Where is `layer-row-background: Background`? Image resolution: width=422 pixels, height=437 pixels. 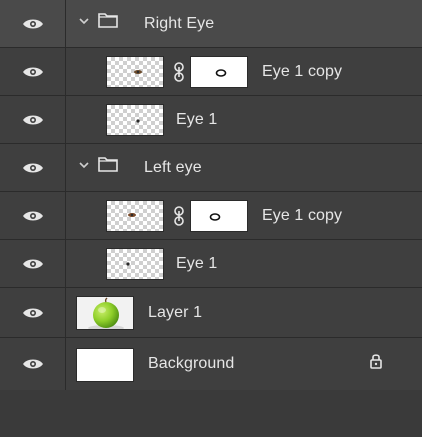
layer-row-background: Background is located at coordinates (211, 364).